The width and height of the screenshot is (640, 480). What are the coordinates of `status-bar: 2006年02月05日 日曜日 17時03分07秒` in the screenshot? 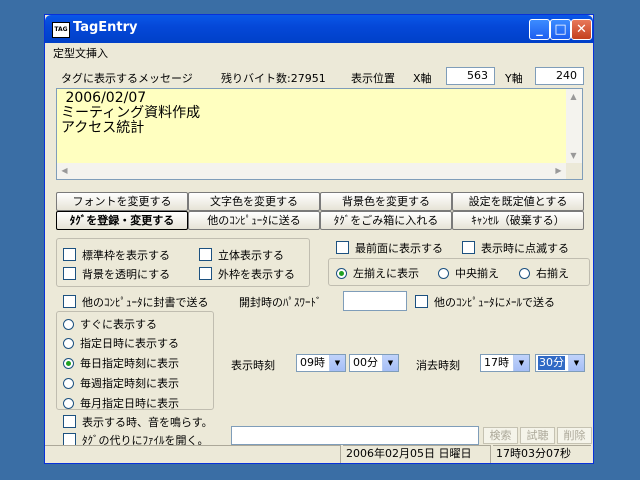 It's located at (319, 454).